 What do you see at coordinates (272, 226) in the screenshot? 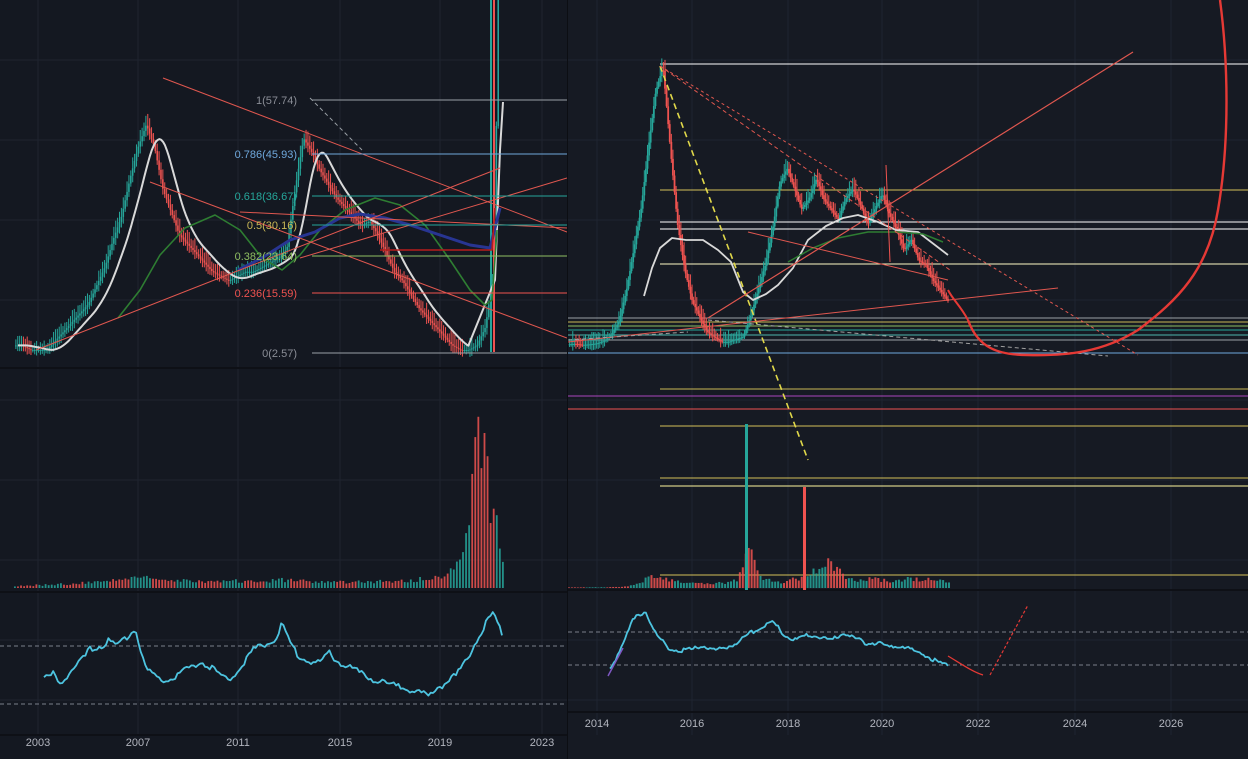
I see `fib-level-label: 0.5(30.16)` at bounding box center [272, 226].